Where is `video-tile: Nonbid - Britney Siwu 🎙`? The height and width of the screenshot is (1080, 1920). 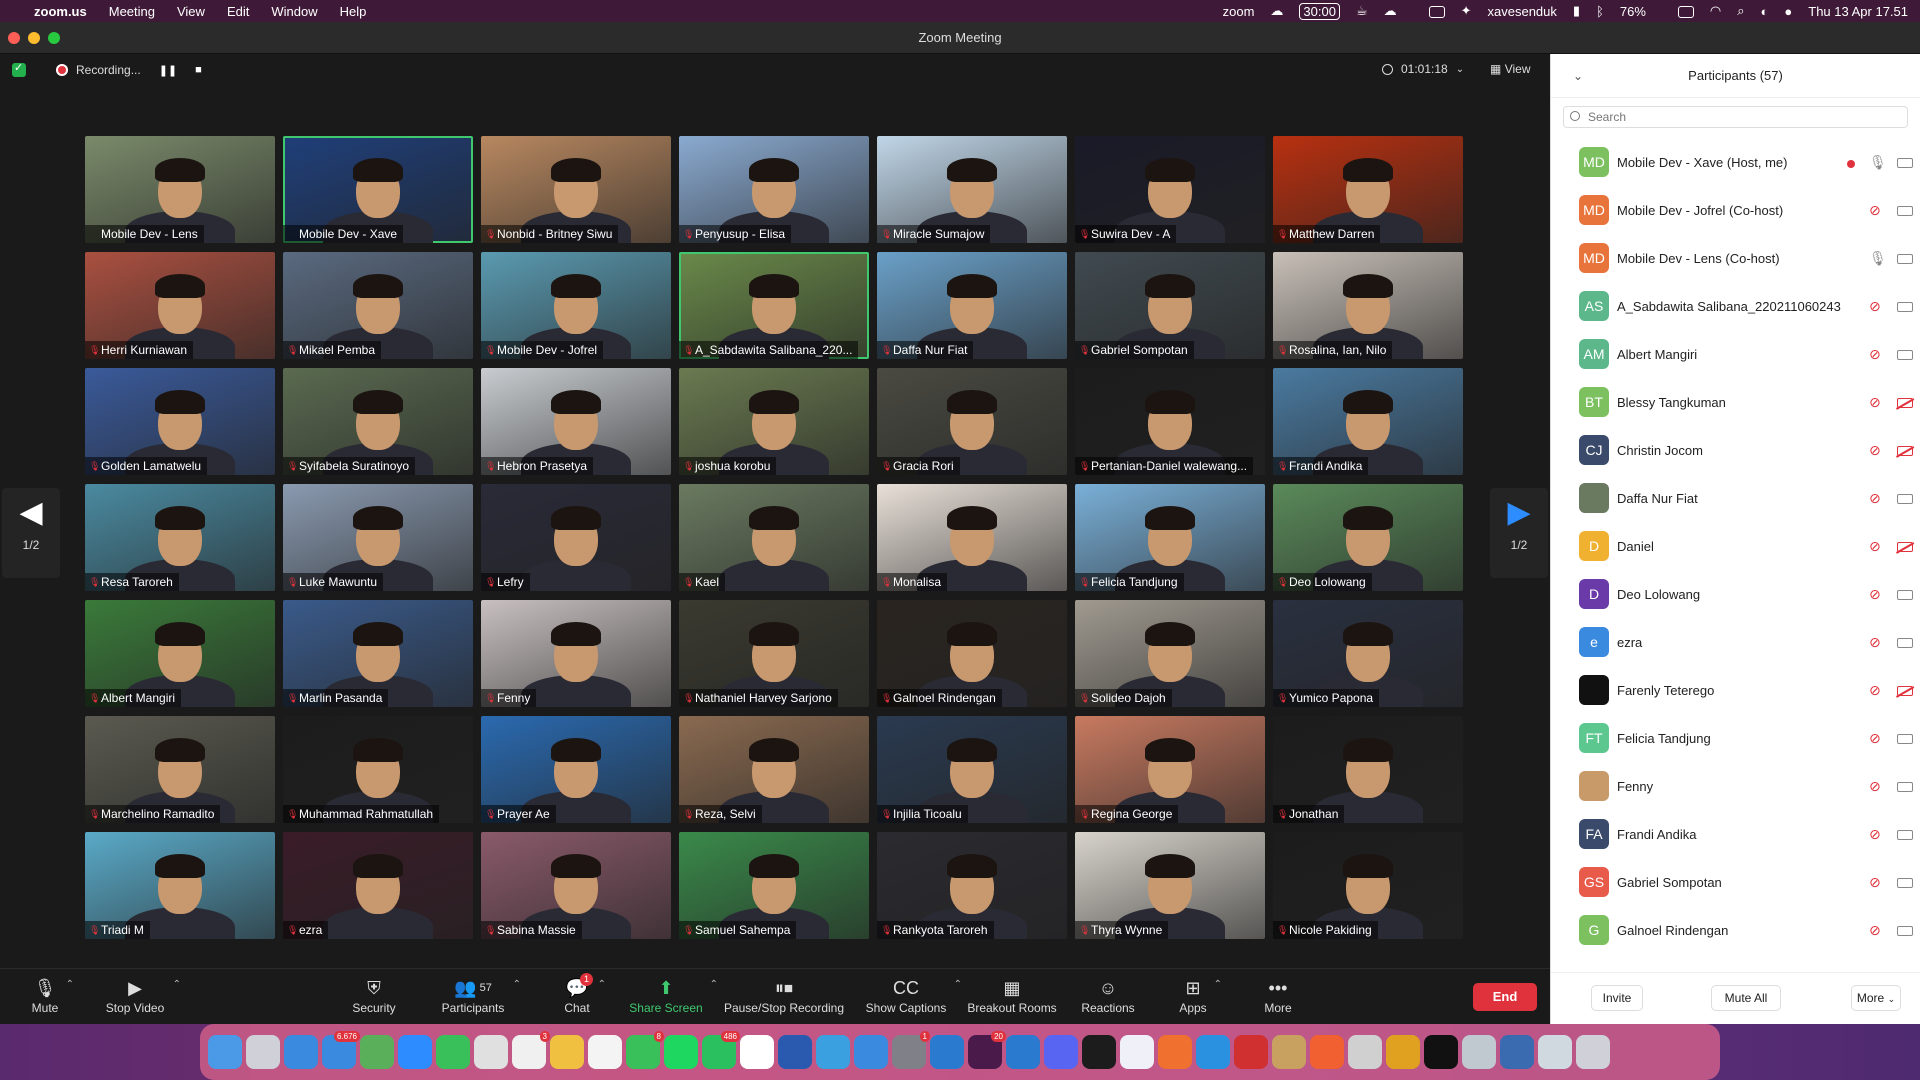
video-tile: Nonbid - Britney Siwu 🎙 is located at coordinates (576, 189).